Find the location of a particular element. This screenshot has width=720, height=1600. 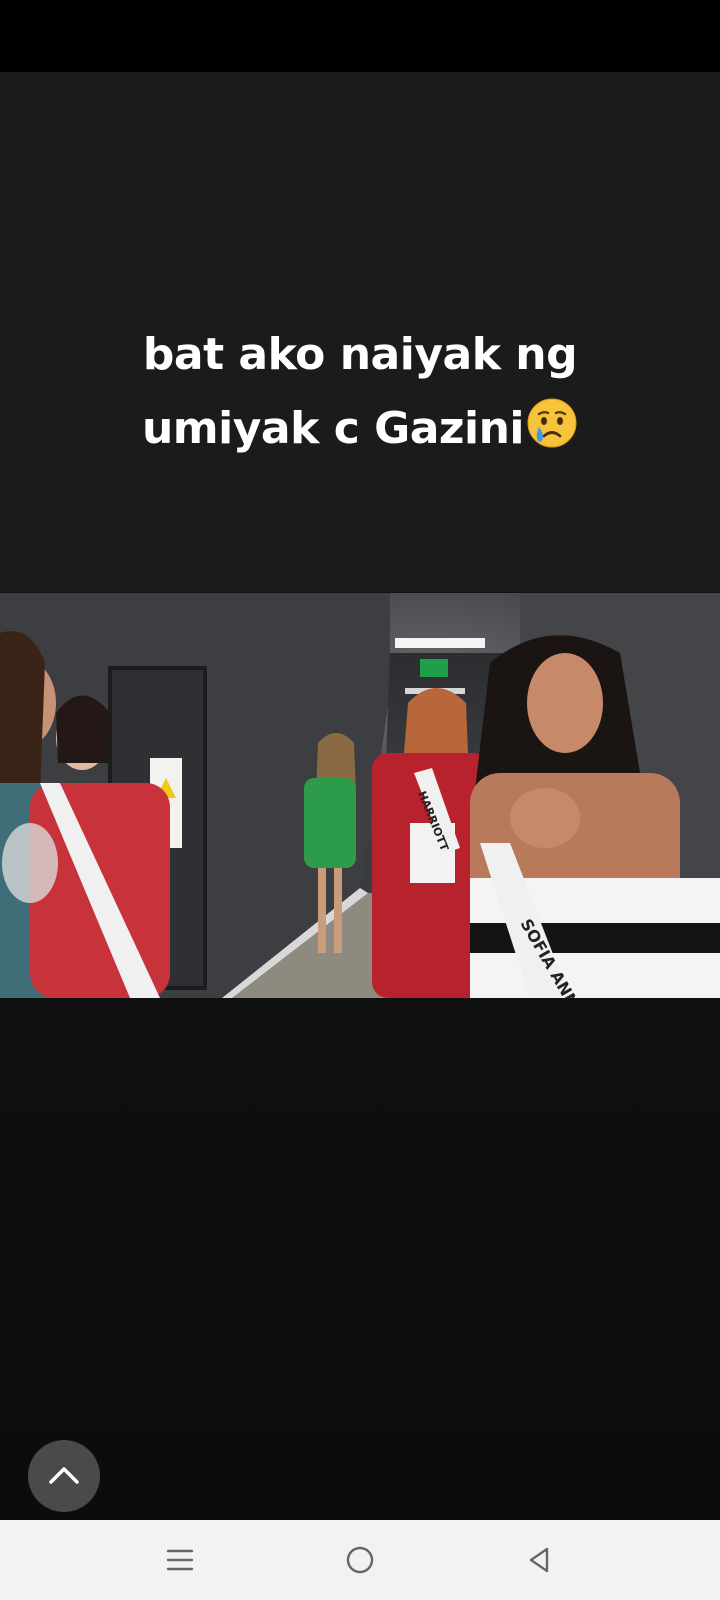

status-bar is located at coordinates (360, 36).